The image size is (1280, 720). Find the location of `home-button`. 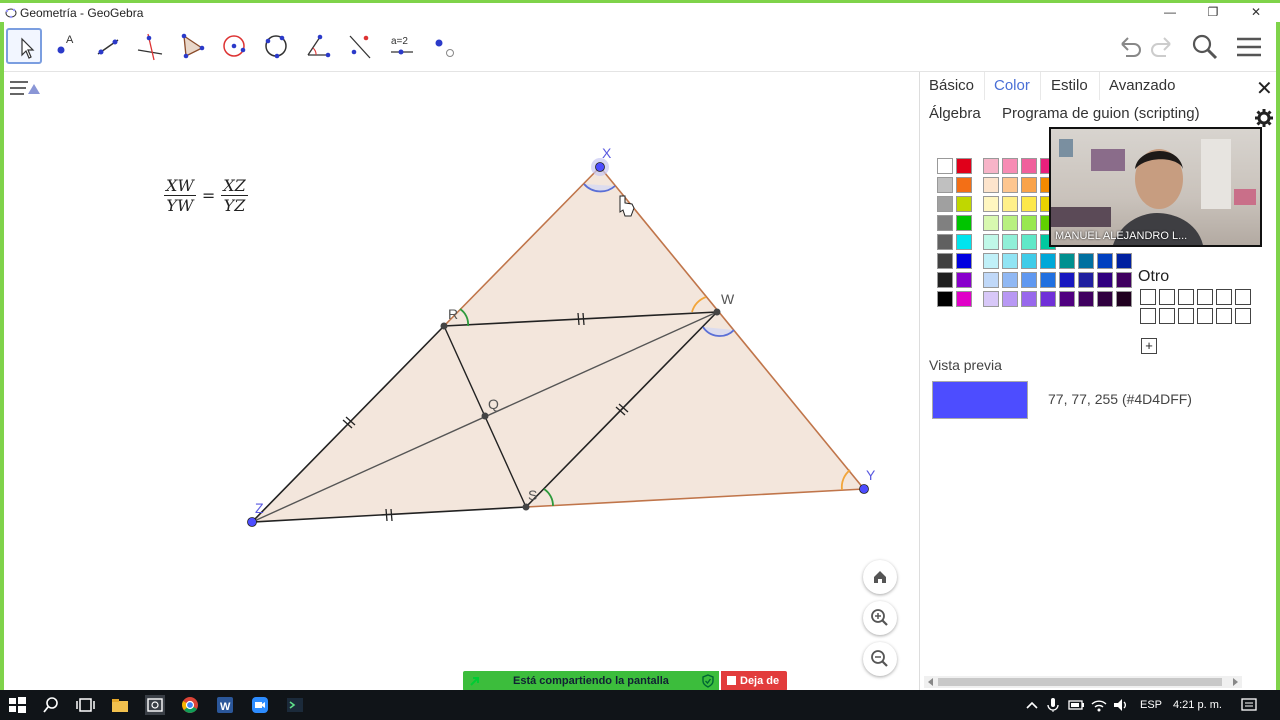

home-button is located at coordinates (880, 577).